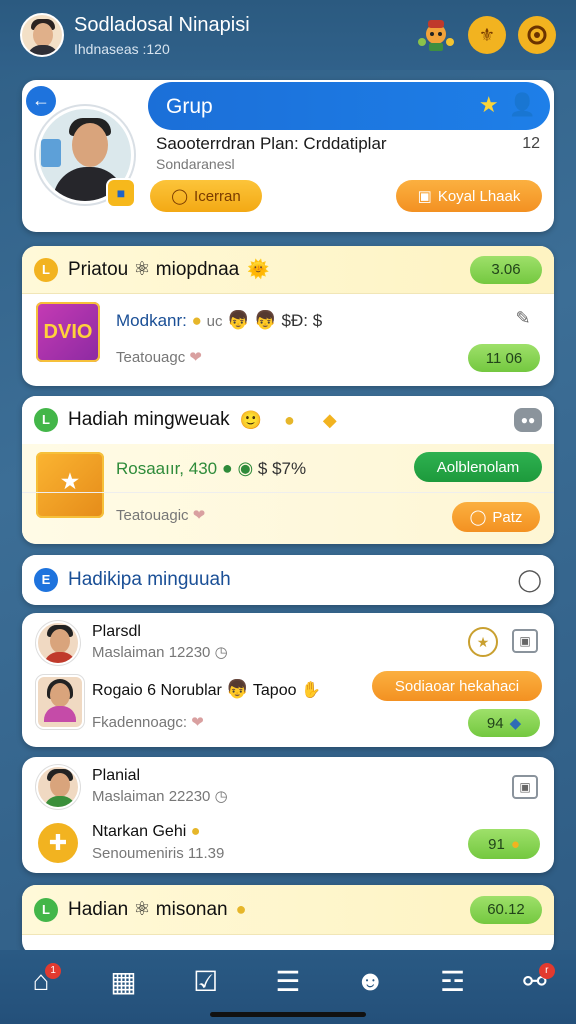 Image resolution: width=576 pixels, height=1024 pixels. I want to click on section-hadikipa-title: Hadikipa minguuah, so click(149, 579).